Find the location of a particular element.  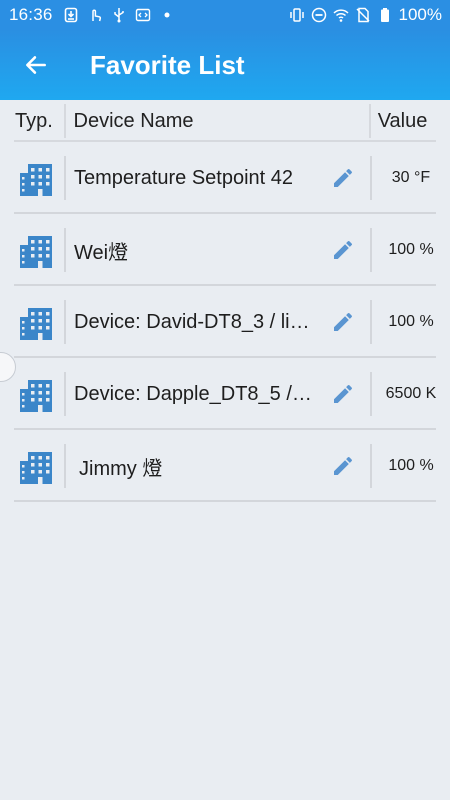

usb-icon is located at coordinates (119, 15).